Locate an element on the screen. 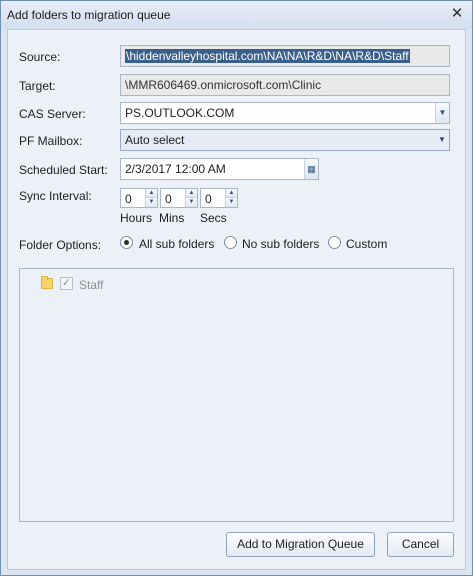 The image size is (473, 576). mins-stepper: 0 ▲ ▼ is located at coordinates (179, 198).